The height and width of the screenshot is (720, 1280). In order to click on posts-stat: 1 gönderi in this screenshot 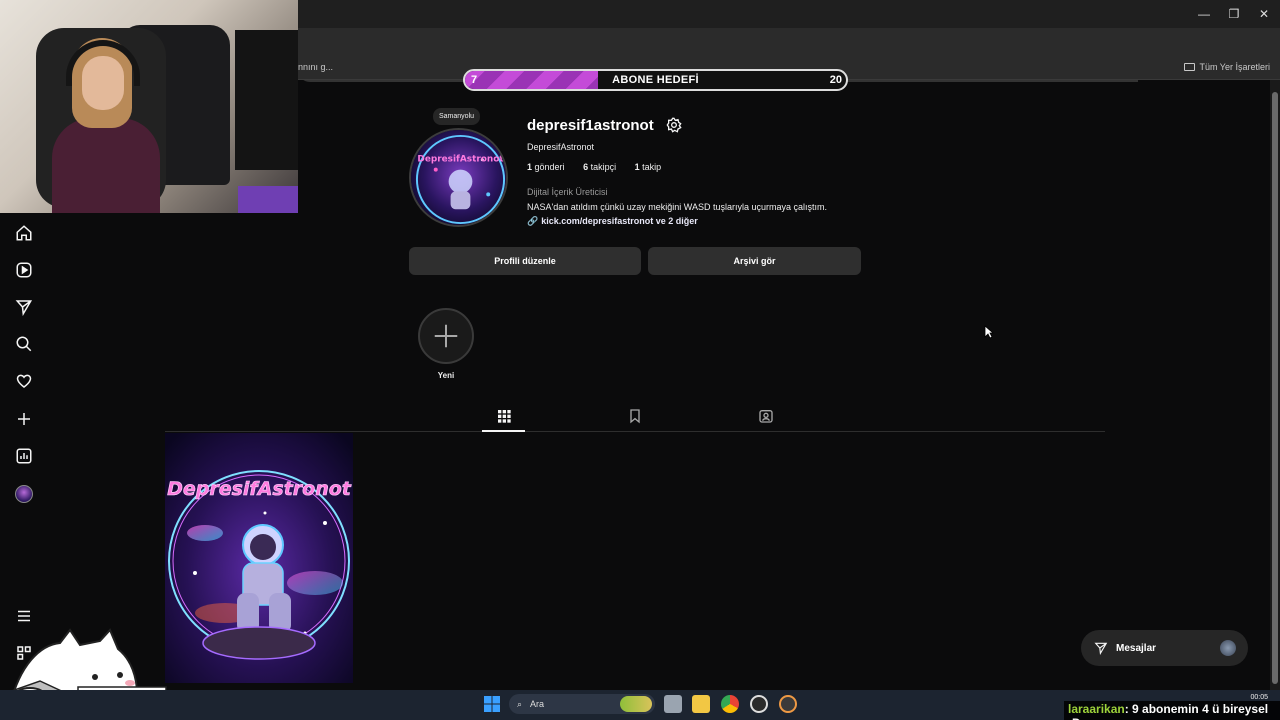, I will do `click(550, 167)`.